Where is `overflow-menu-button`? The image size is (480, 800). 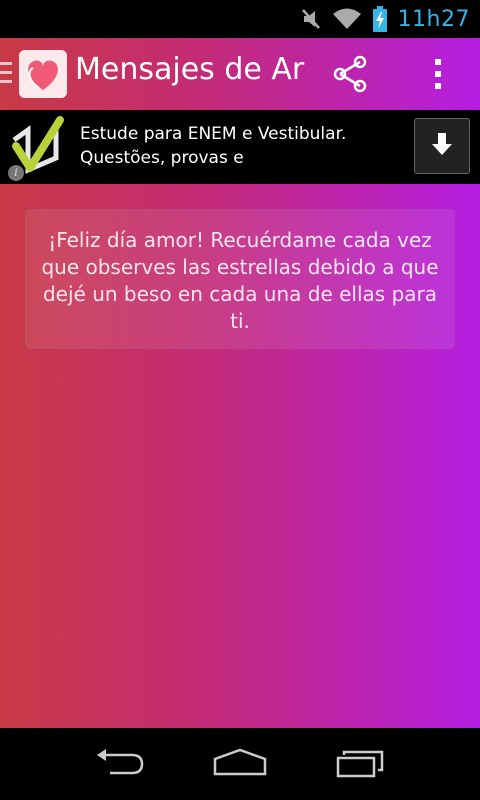 overflow-menu-button is located at coordinates (438, 76).